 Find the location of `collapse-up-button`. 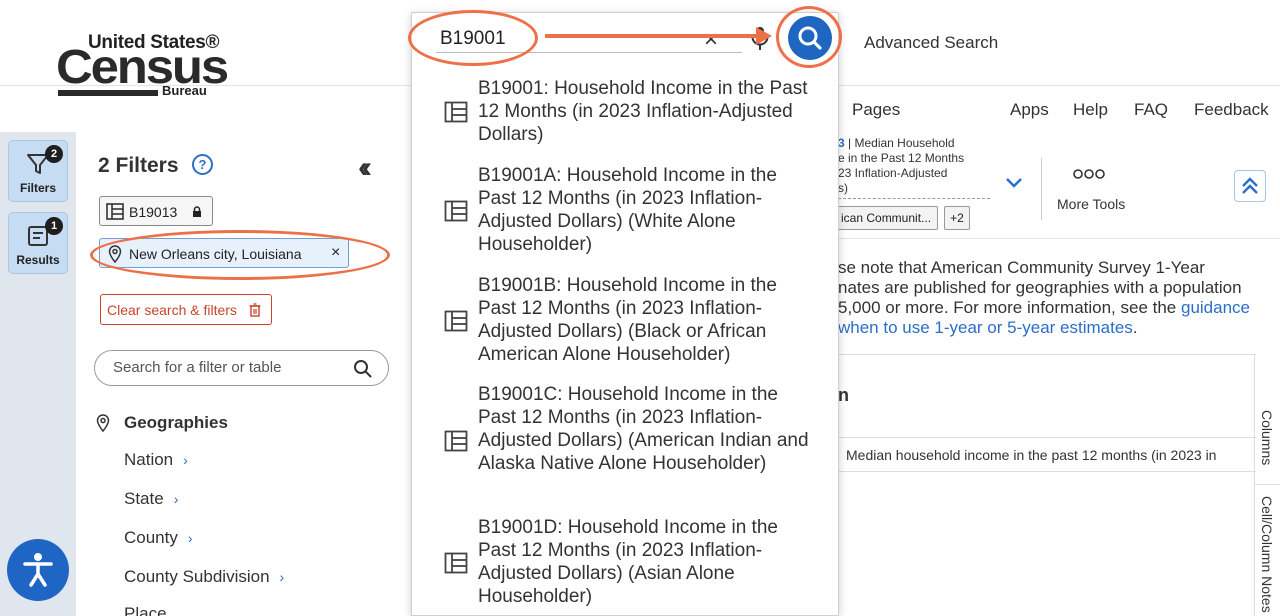

collapse-up-button is located at coordinates (1250, 186).